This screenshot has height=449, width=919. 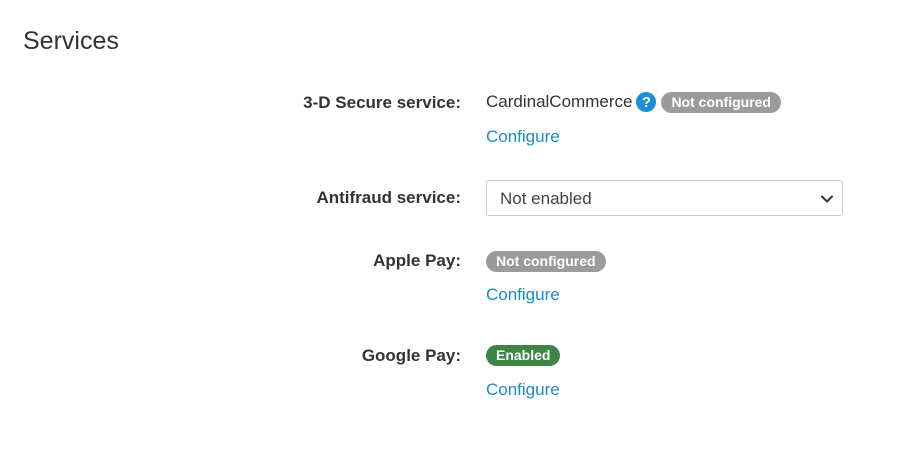 What do you see at coordinates (664, 198) in the screenshot?
I see `antifraud-select: Not enabled` at bounding box center [664, 198].